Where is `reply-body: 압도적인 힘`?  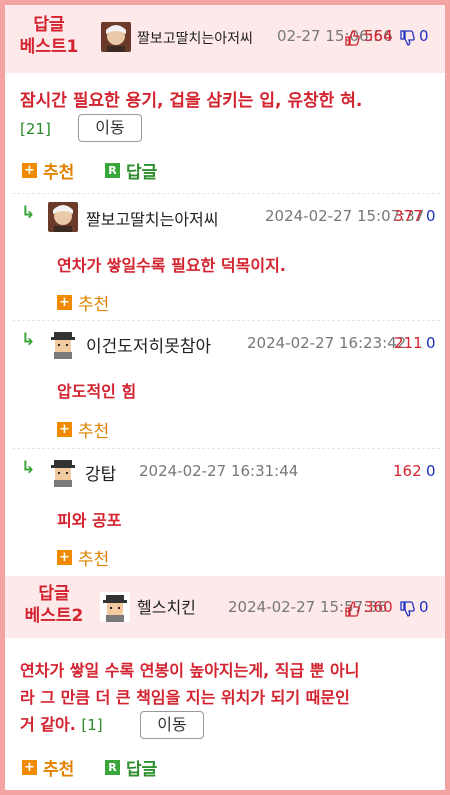 reply-body: 압도적인 힘 is located at coordinates (97, 391).